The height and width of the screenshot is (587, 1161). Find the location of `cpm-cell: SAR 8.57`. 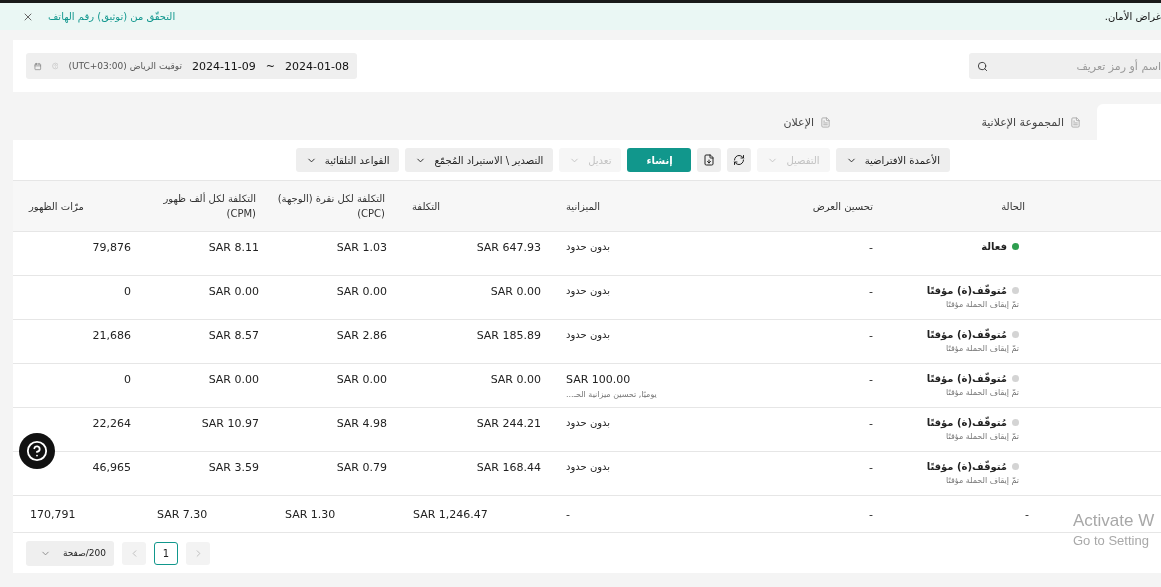

cpm-cell: SAR 8.57 is located at coordinates (233, 335).